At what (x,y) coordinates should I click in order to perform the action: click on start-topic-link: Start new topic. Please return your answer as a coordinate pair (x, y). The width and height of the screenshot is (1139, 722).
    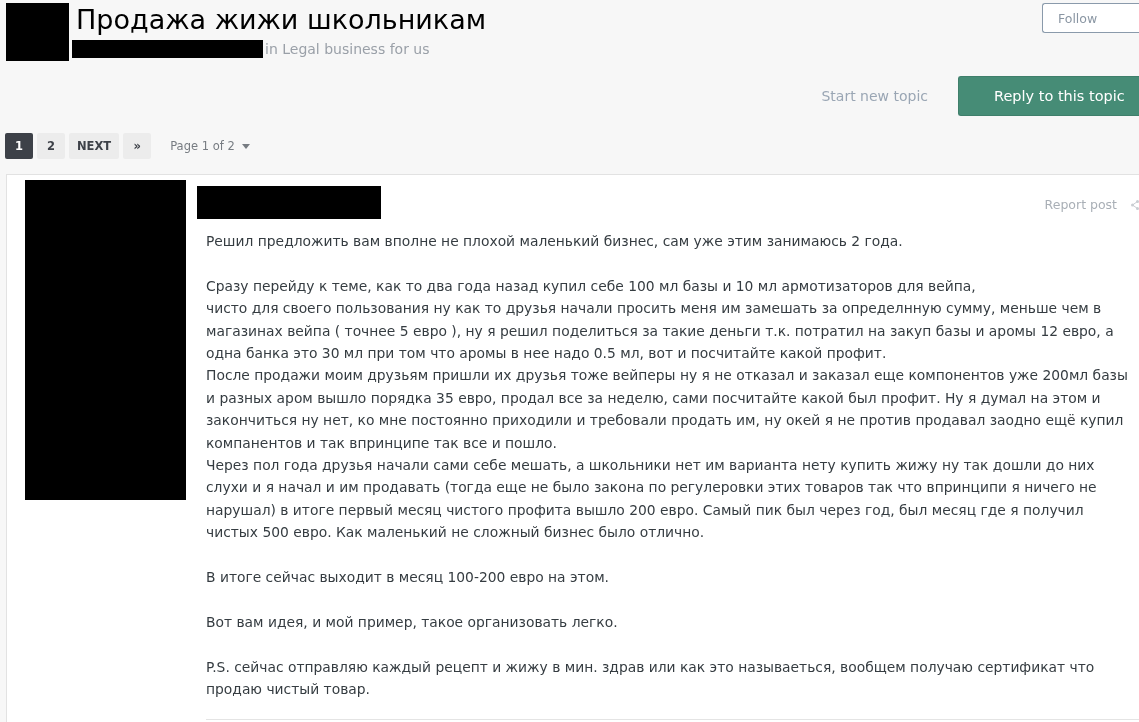
    Looking at the image, I should click on (874, 96).